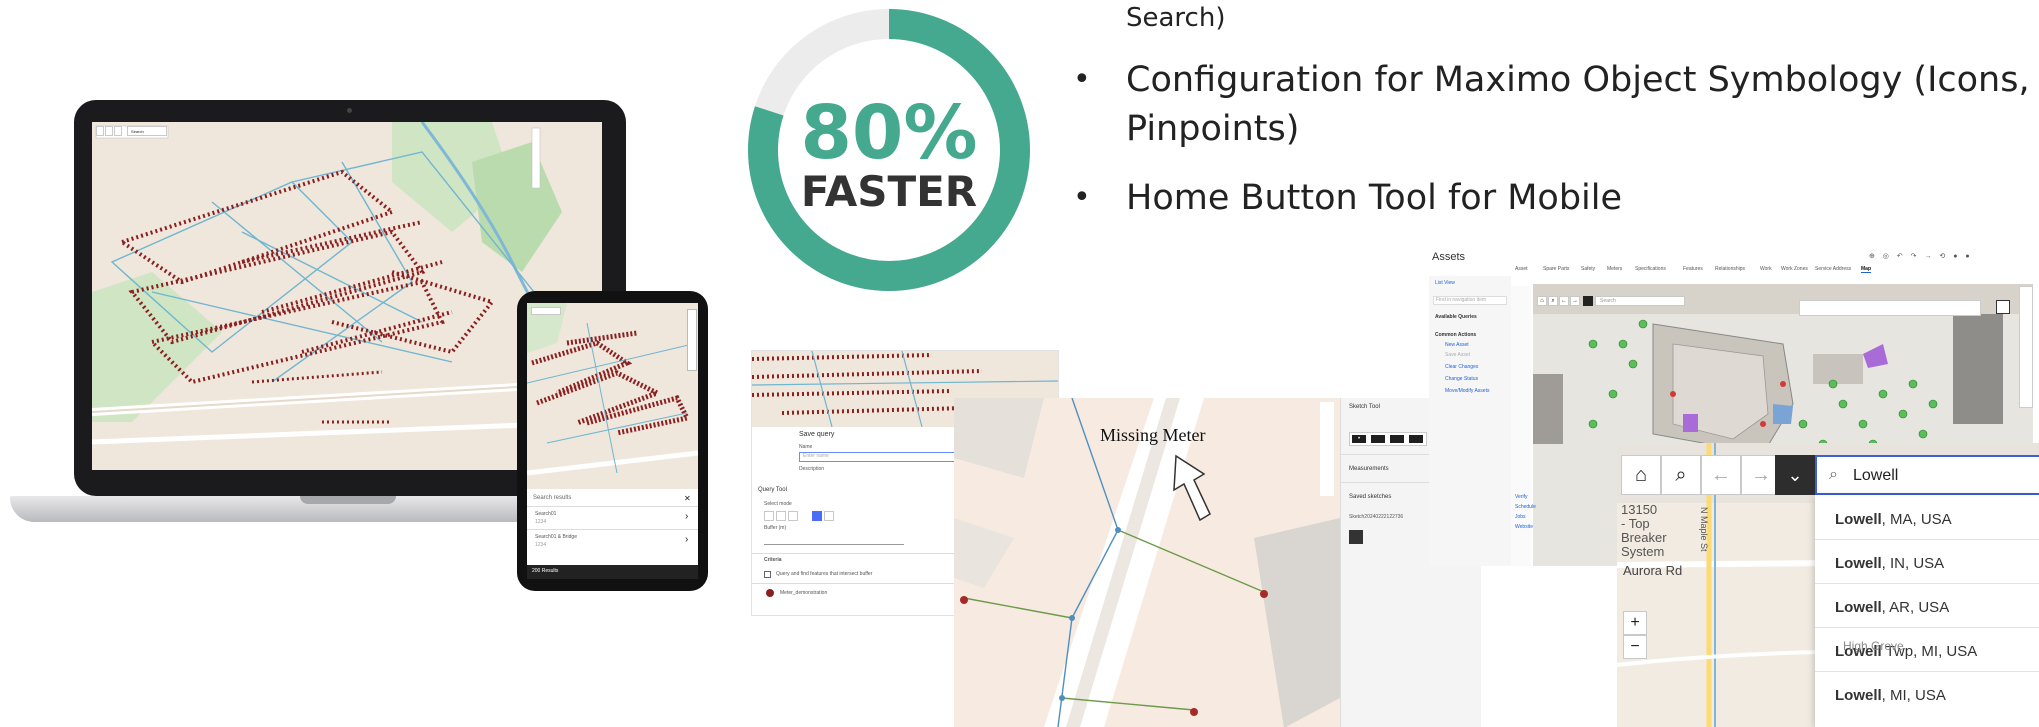  I want to click on tab-safety: Safety, so click(1588, 269).